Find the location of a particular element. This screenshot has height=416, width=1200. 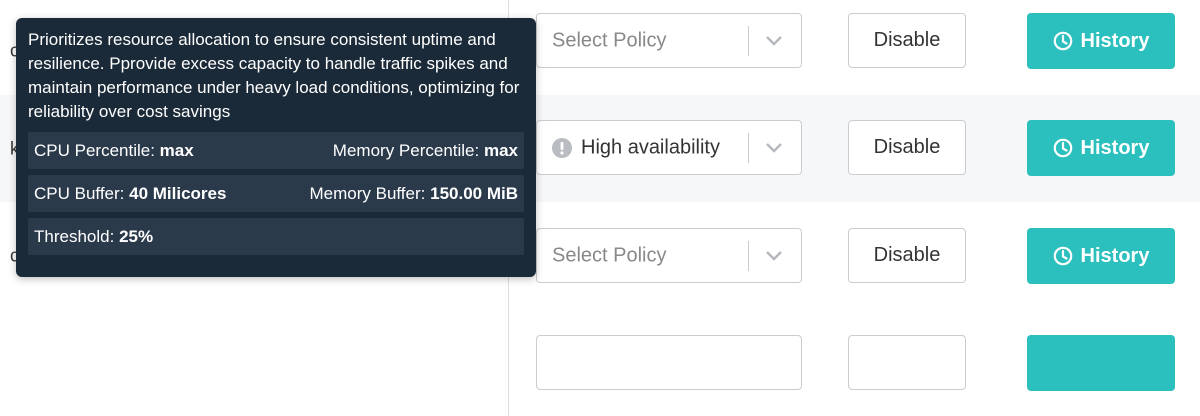

threshold-value: 25% is located at coordinates (136, 236).